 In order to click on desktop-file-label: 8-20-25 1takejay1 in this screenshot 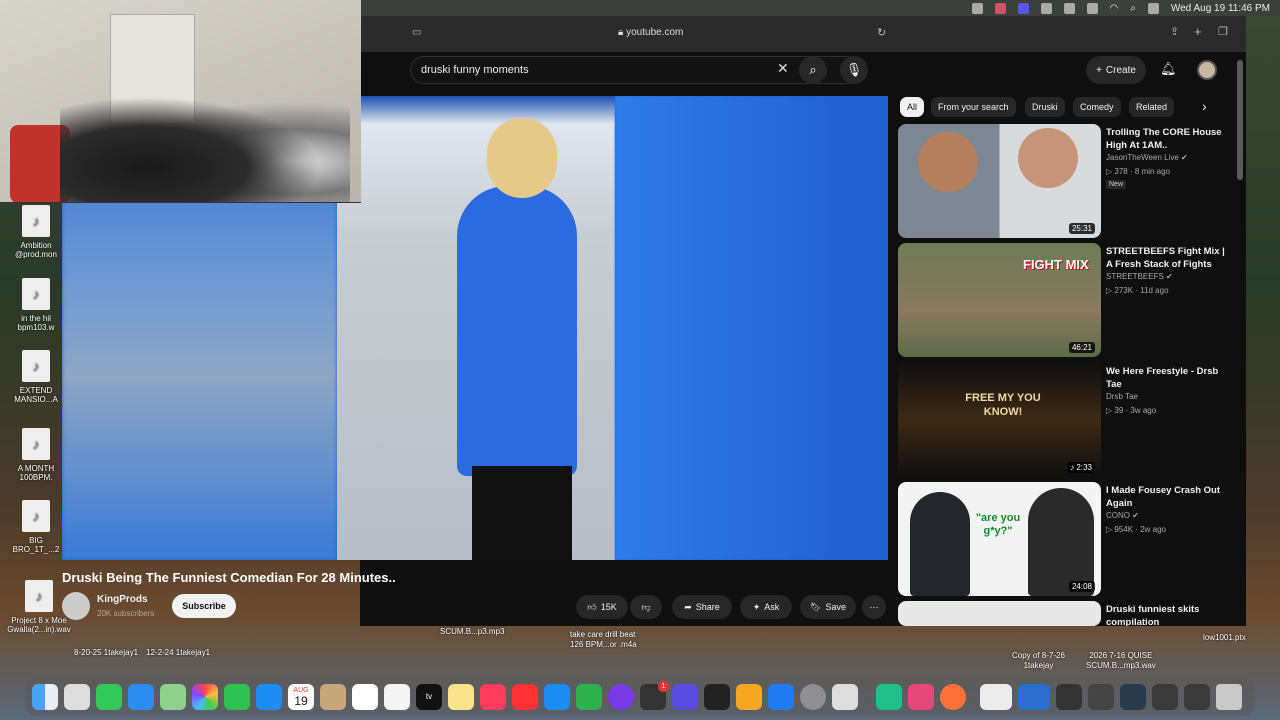, I will do `click(106, 653)`.